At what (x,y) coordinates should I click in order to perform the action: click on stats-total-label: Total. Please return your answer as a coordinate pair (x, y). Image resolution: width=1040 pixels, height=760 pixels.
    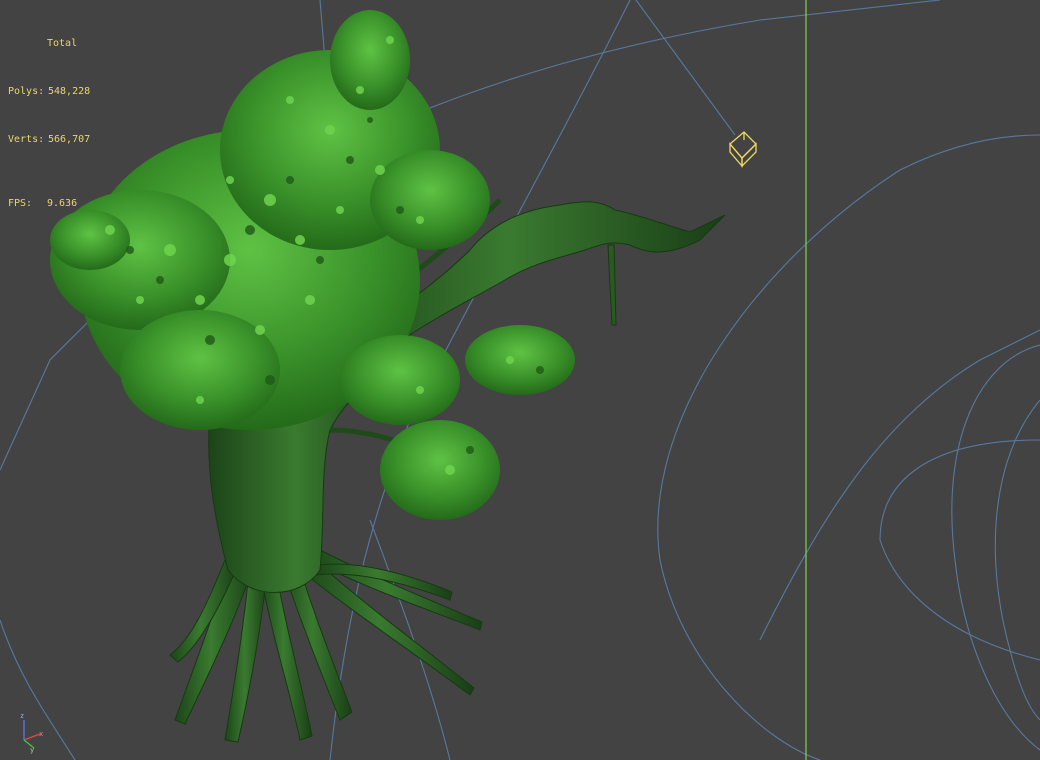
    Looking at the image, I should click on (62, 43).